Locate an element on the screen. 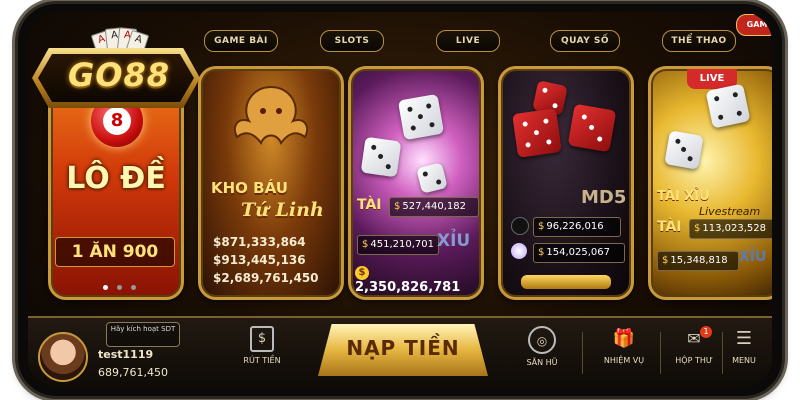 This screenshot has width=800, height=400. jackpot-hunt-button: ◎ SĂN HŨ is located at coordinates (542, 354).